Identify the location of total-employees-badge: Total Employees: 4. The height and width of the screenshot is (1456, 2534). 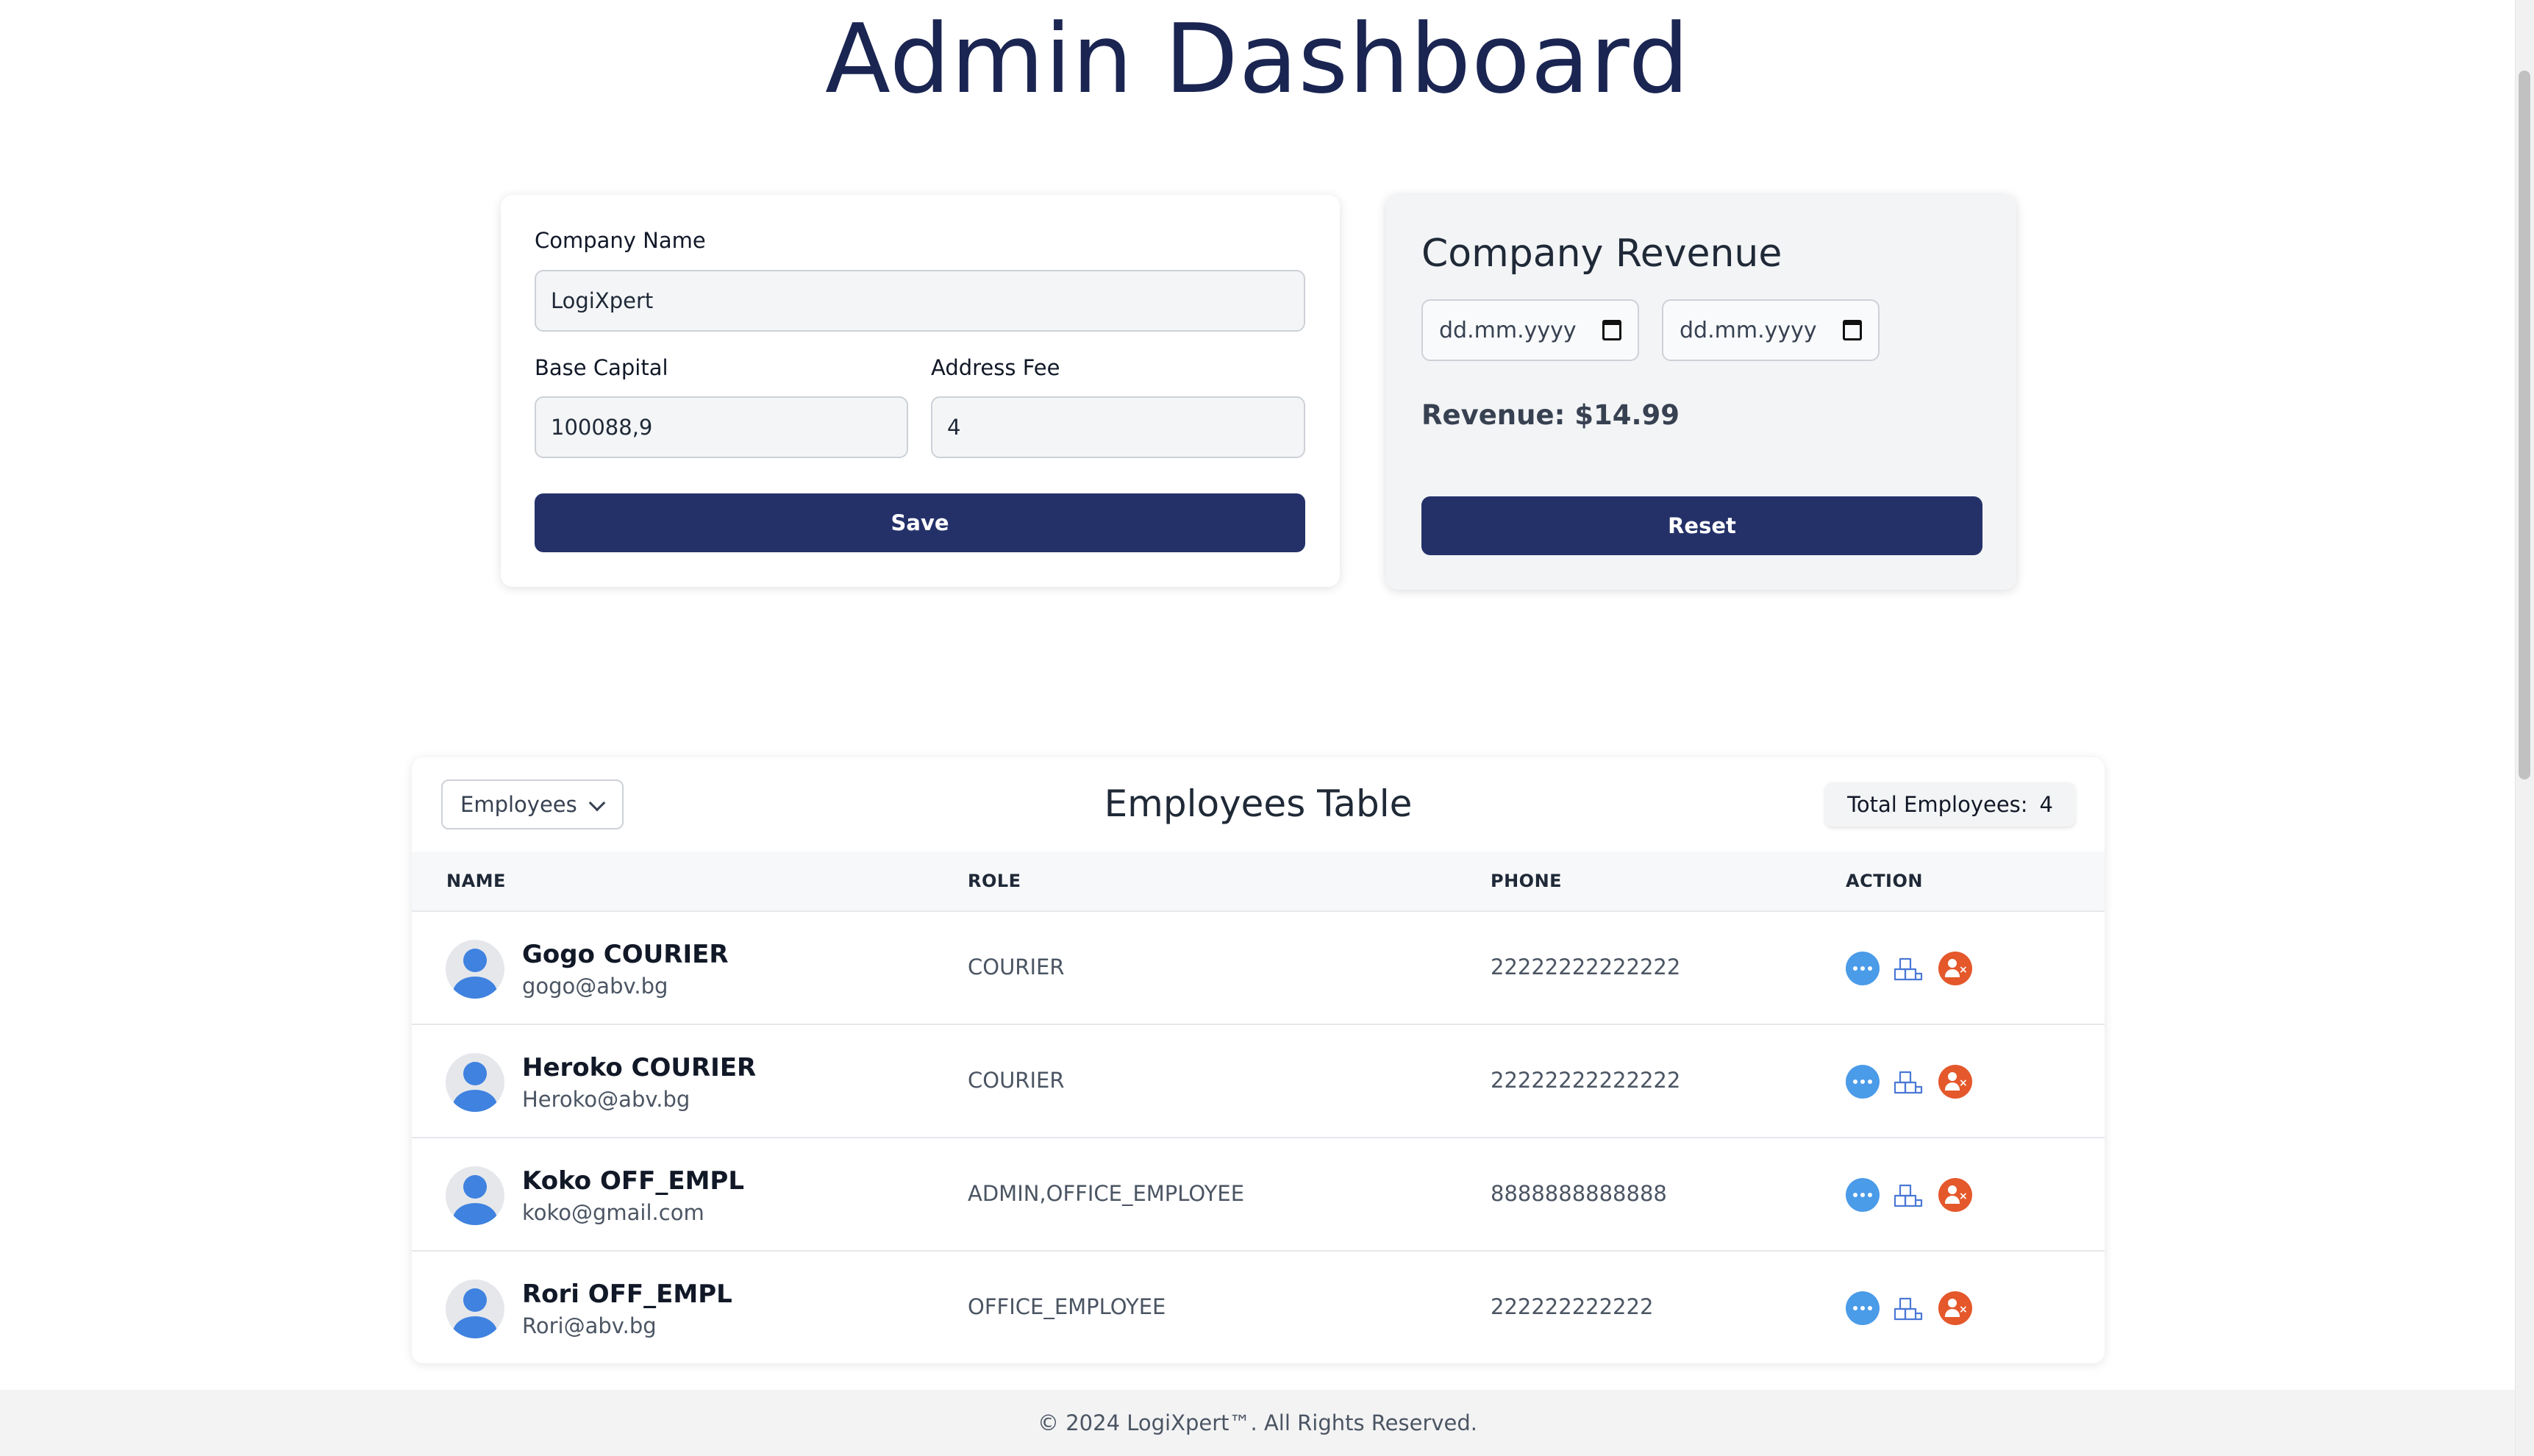
(1950, 804).